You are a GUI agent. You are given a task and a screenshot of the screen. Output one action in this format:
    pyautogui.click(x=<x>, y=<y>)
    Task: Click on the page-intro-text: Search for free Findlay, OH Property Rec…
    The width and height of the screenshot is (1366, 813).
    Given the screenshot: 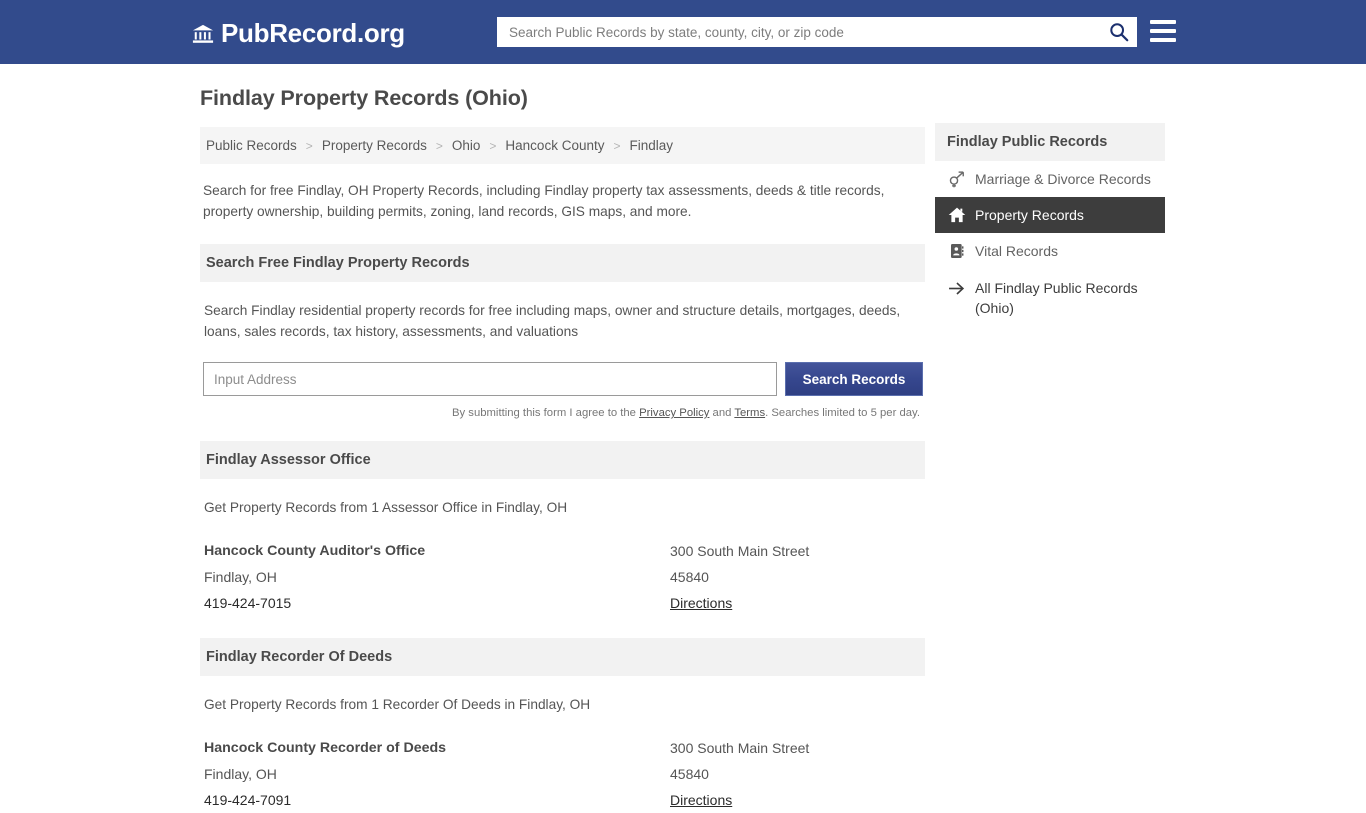 What is the action you would take?
    pyautogui.click(x=544, y=201)
    